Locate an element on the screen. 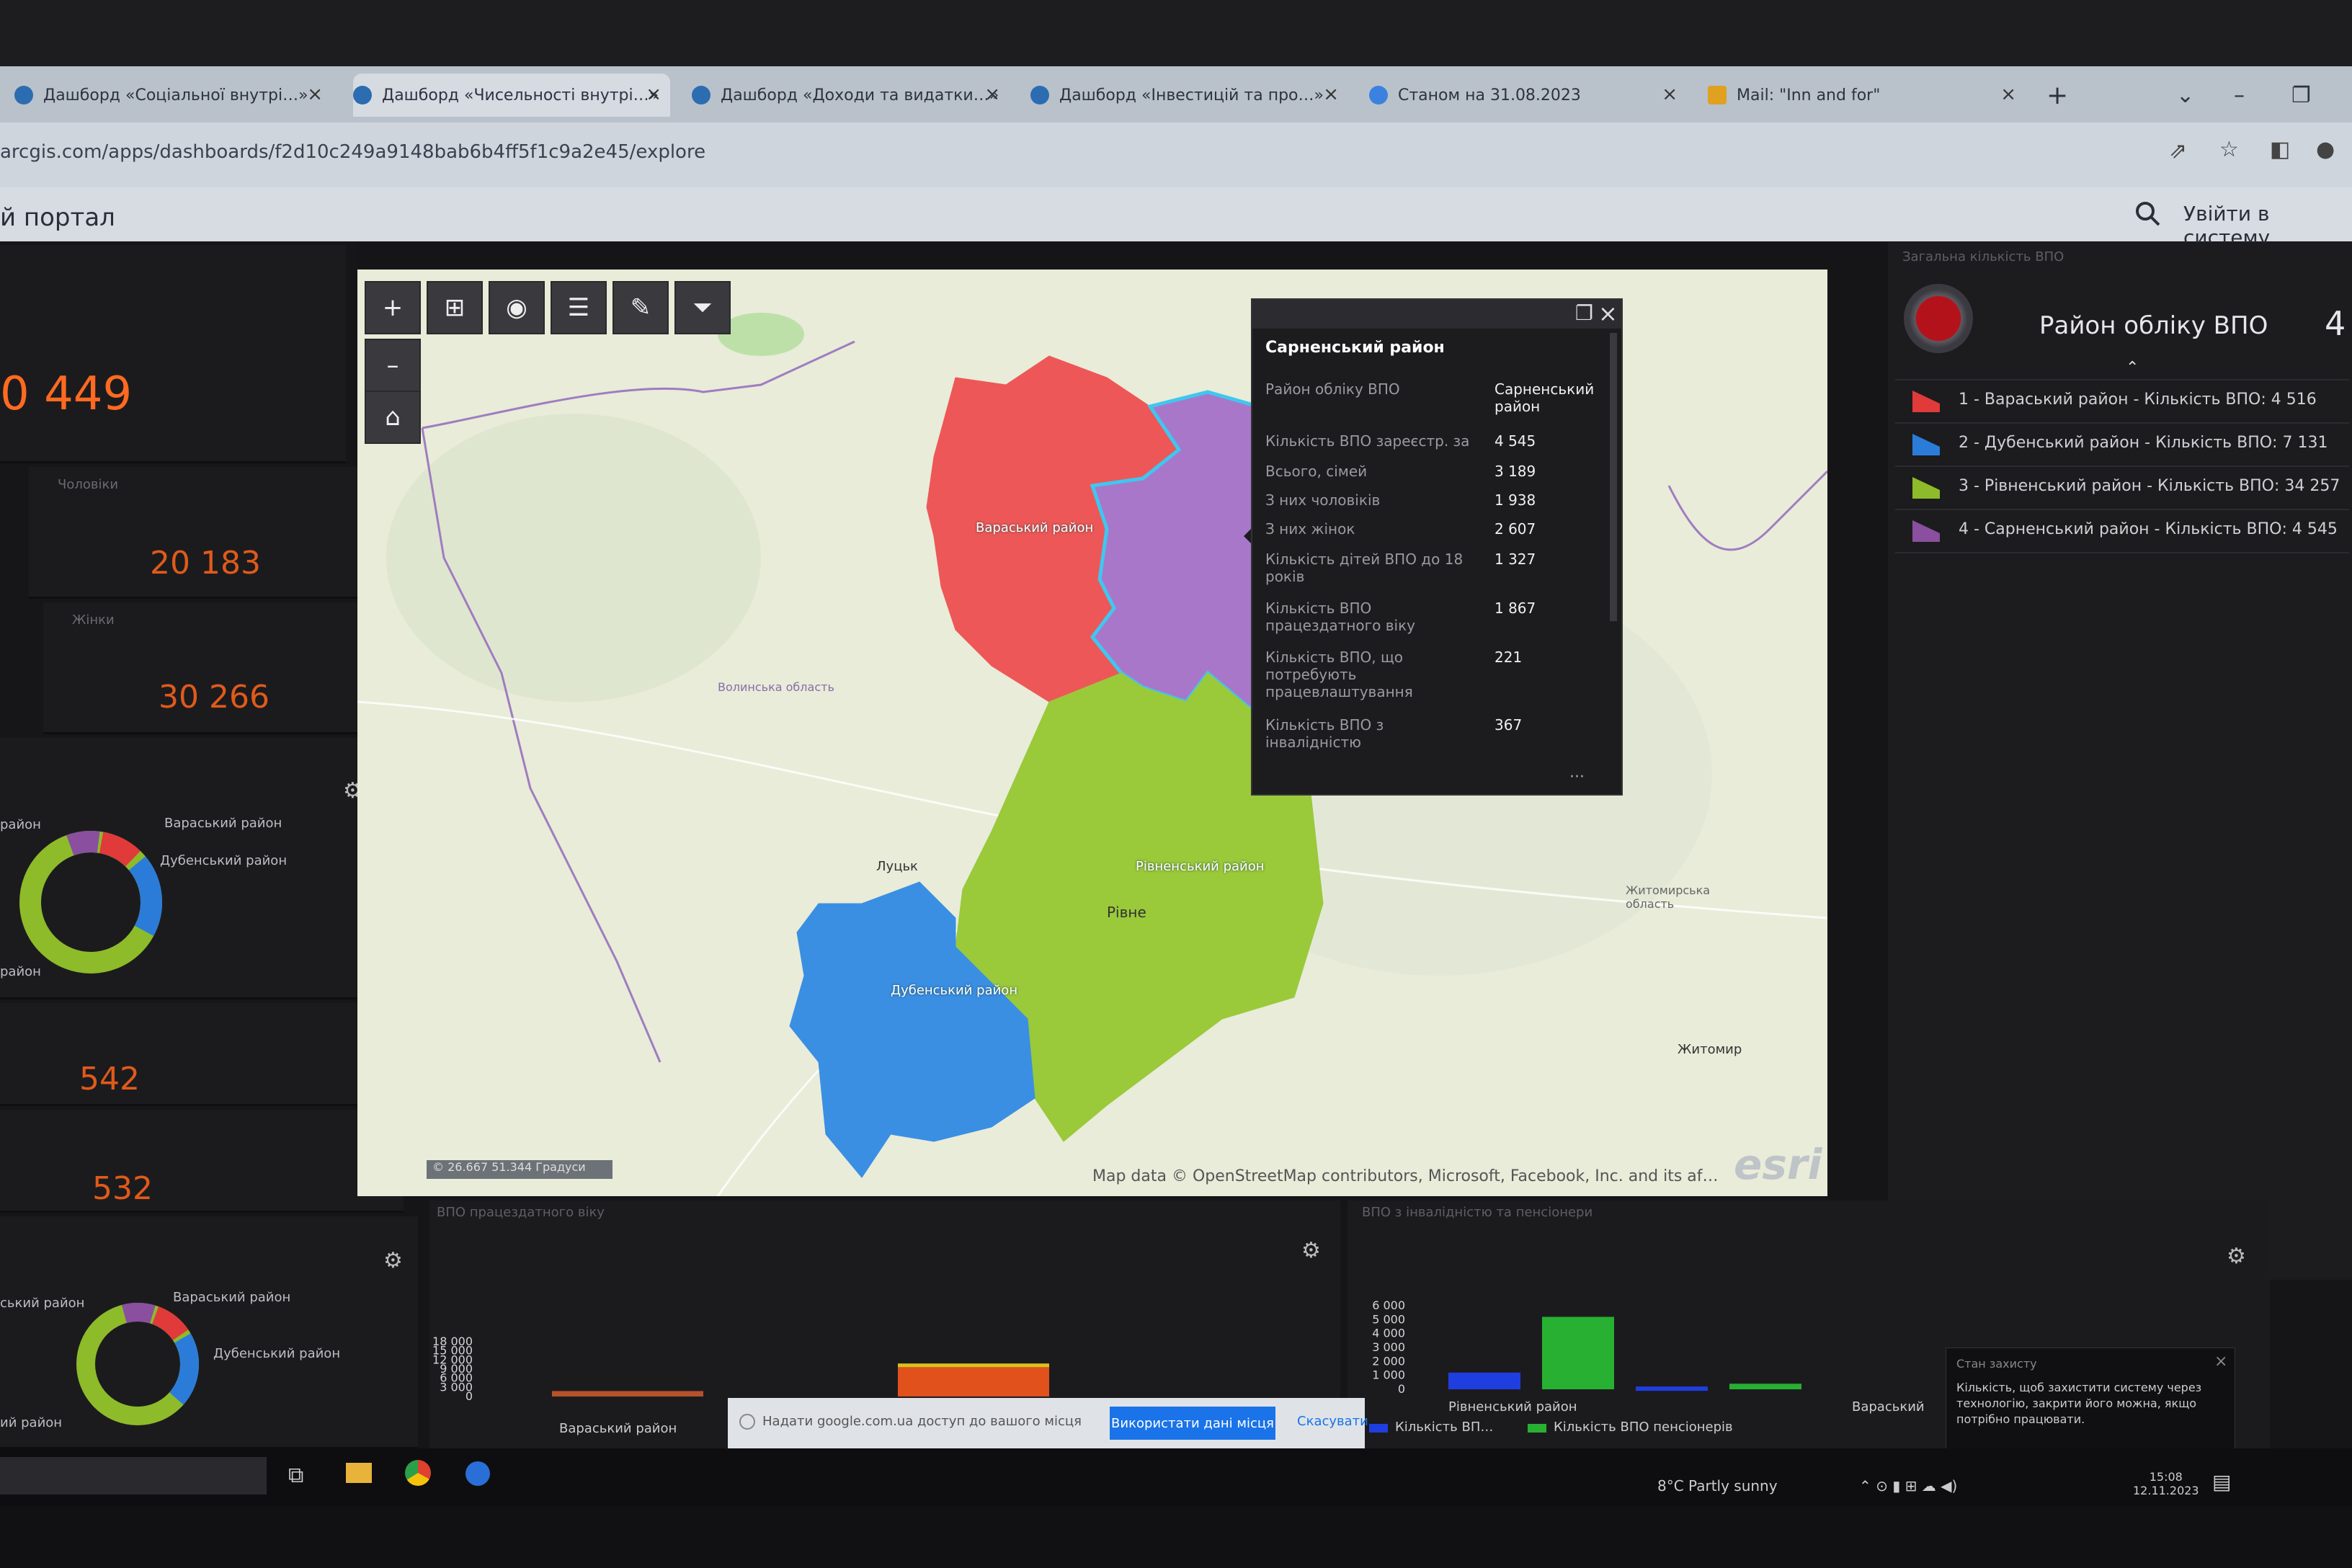 This screenshot has width=2352, height=1568. info-icon is located at coordinates (747, 1422).